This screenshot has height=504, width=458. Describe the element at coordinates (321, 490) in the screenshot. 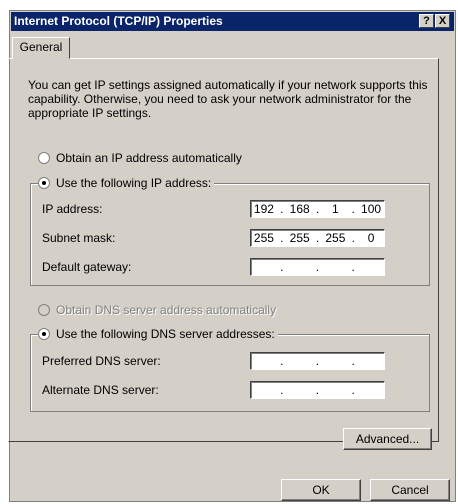

I see `ok-button: OK` at that location.